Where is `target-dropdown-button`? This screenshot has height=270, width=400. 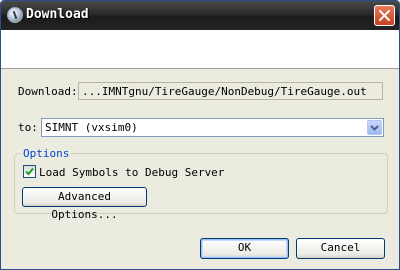 target-dropdown-button is located at coordinates (374, 127).